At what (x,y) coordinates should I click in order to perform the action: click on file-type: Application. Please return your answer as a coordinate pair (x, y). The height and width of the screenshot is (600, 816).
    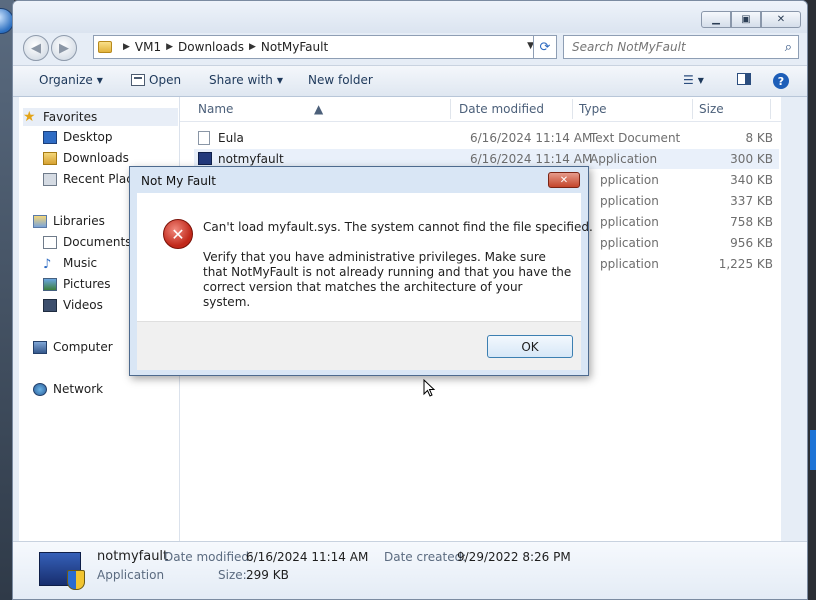
    Looking at the image, I should click on (624, 159).